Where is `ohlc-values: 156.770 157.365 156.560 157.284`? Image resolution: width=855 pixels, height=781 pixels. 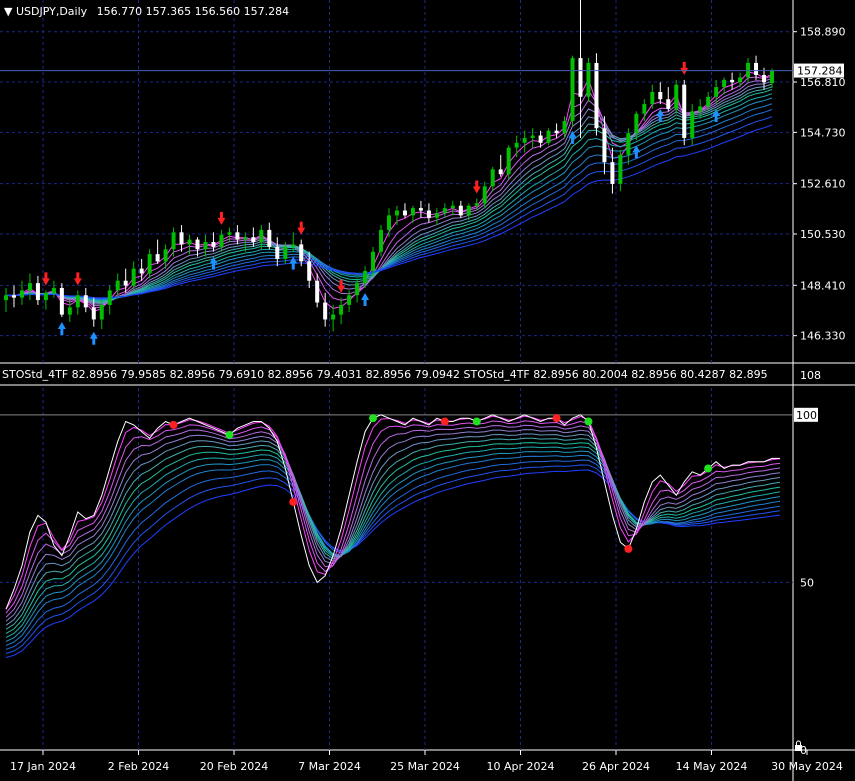 ohlc-values: 156.770 157.365 156.560 157.284 is located at coordinates (193, 11).